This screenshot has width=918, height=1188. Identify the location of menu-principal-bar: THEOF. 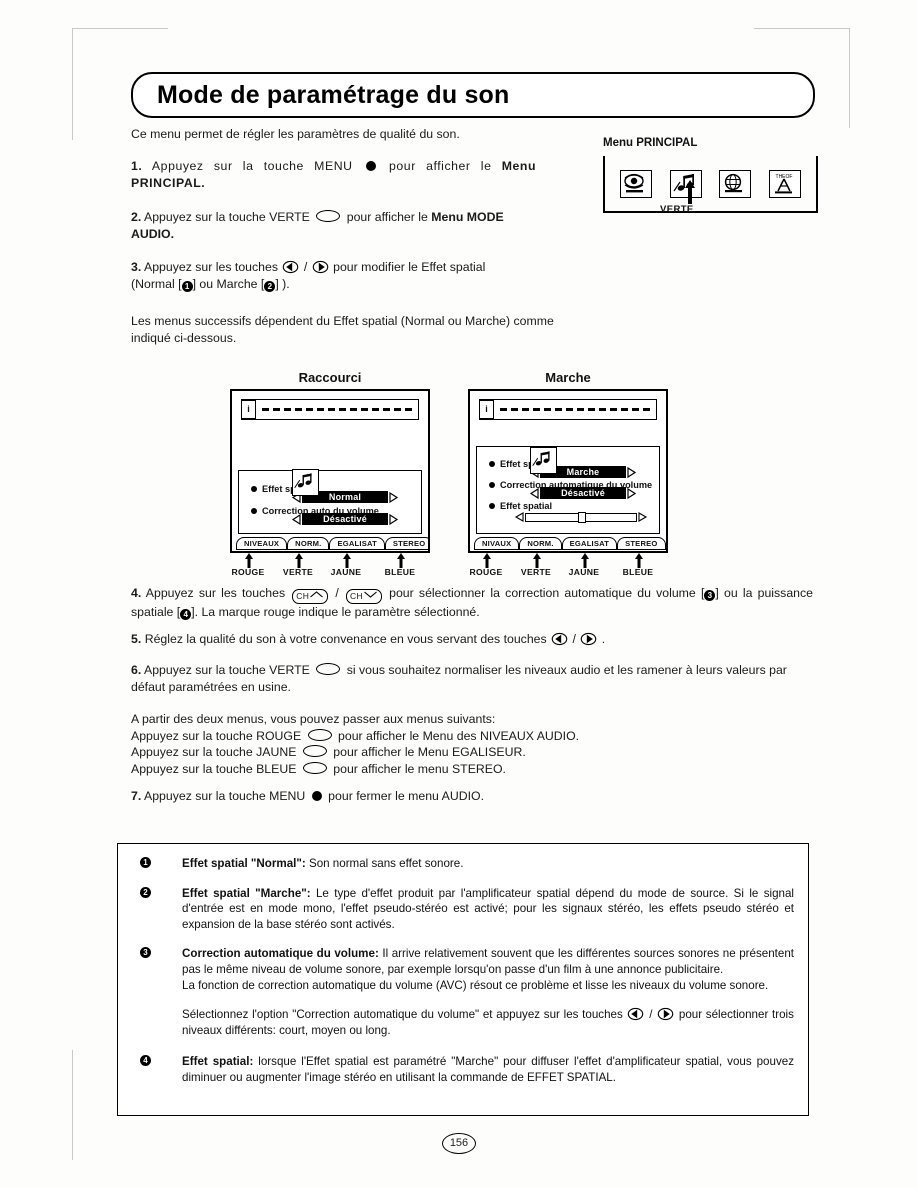
(710, 184).